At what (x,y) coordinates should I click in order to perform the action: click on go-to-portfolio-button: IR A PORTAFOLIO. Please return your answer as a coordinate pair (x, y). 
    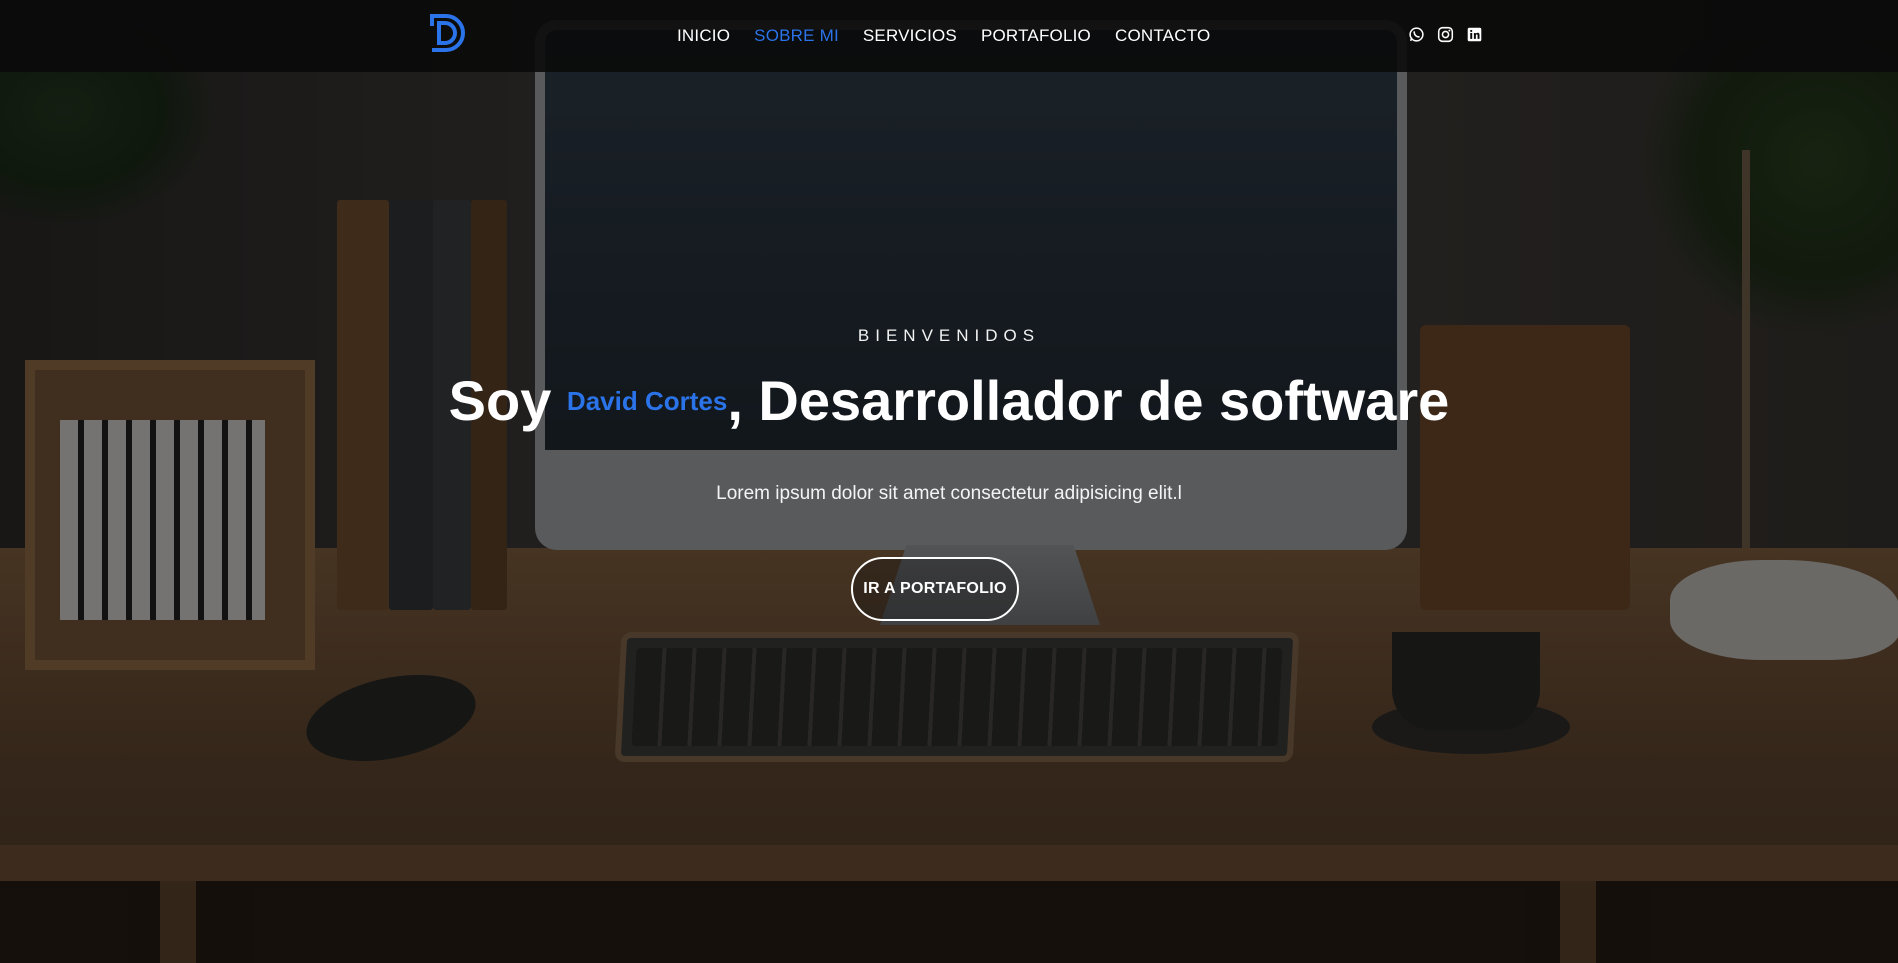
    Looking at the image, I should click on (935, 589).